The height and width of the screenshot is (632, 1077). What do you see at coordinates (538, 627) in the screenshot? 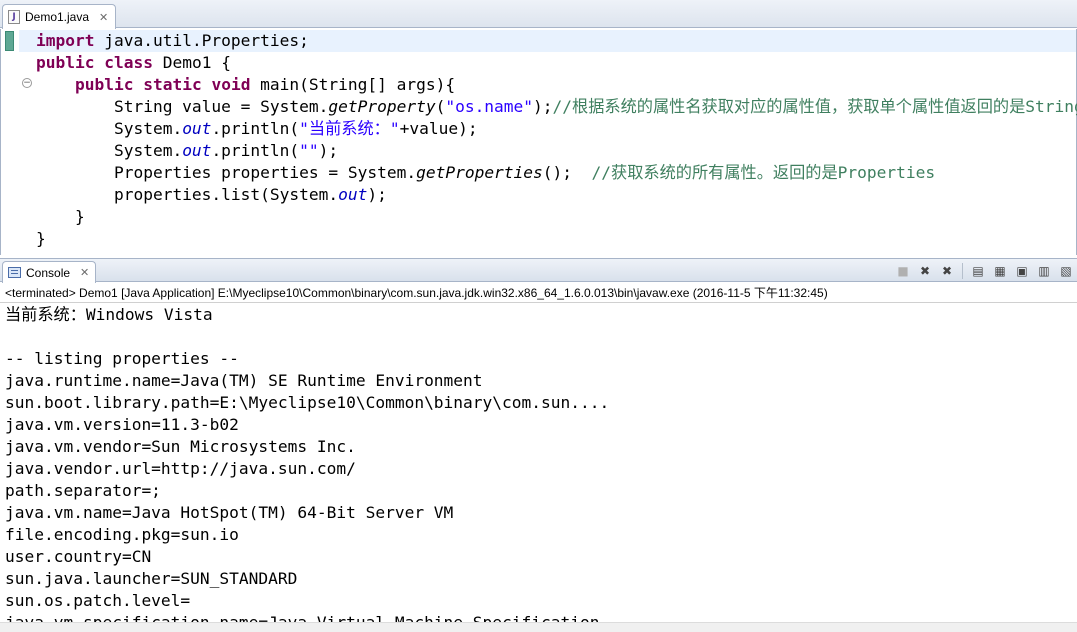
I see `horizontal-scrollbar` at bounding box center [538, 627].